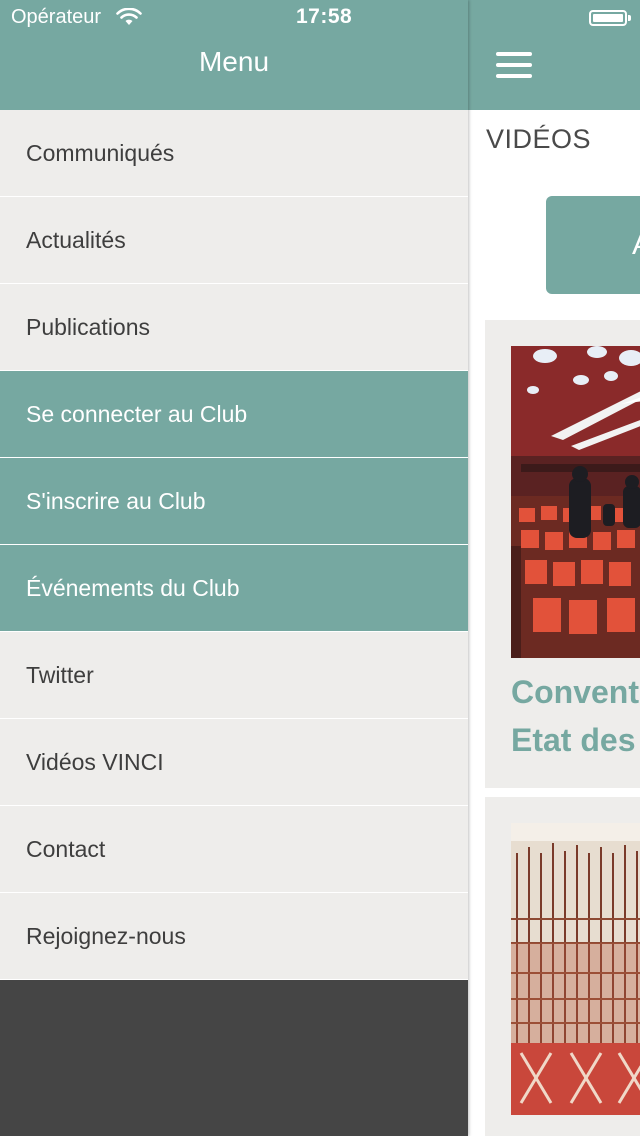  What do you see at coordinates (575, 692) in the screenshot?
I see `video-title-line-1: Conventi` at bounding box center [575, 692].